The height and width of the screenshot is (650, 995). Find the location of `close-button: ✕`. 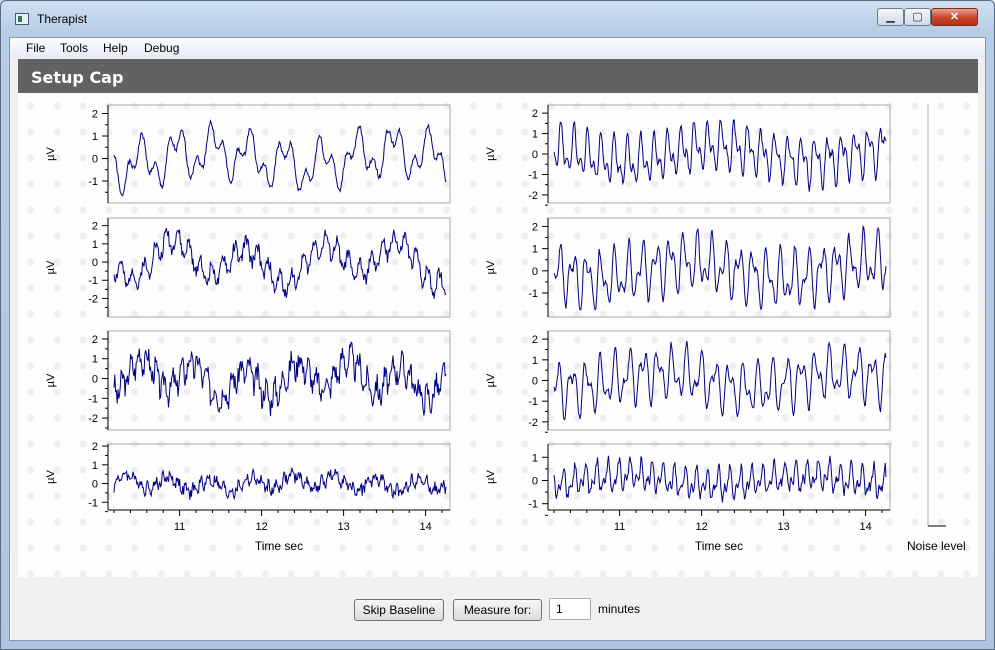

close-button: ✕ is located at coordinates (954, 17).